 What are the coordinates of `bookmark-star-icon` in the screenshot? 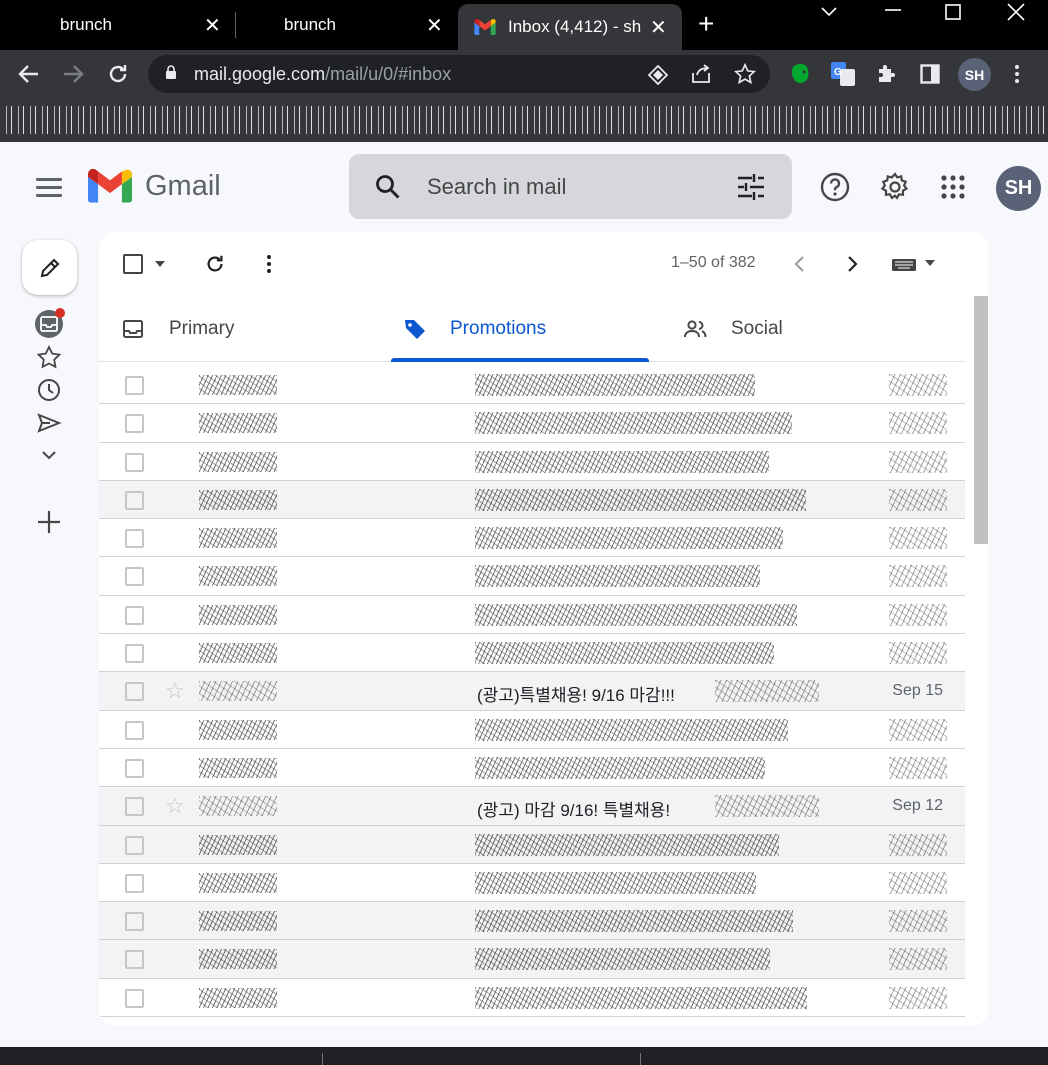 It's located at (745, 74).